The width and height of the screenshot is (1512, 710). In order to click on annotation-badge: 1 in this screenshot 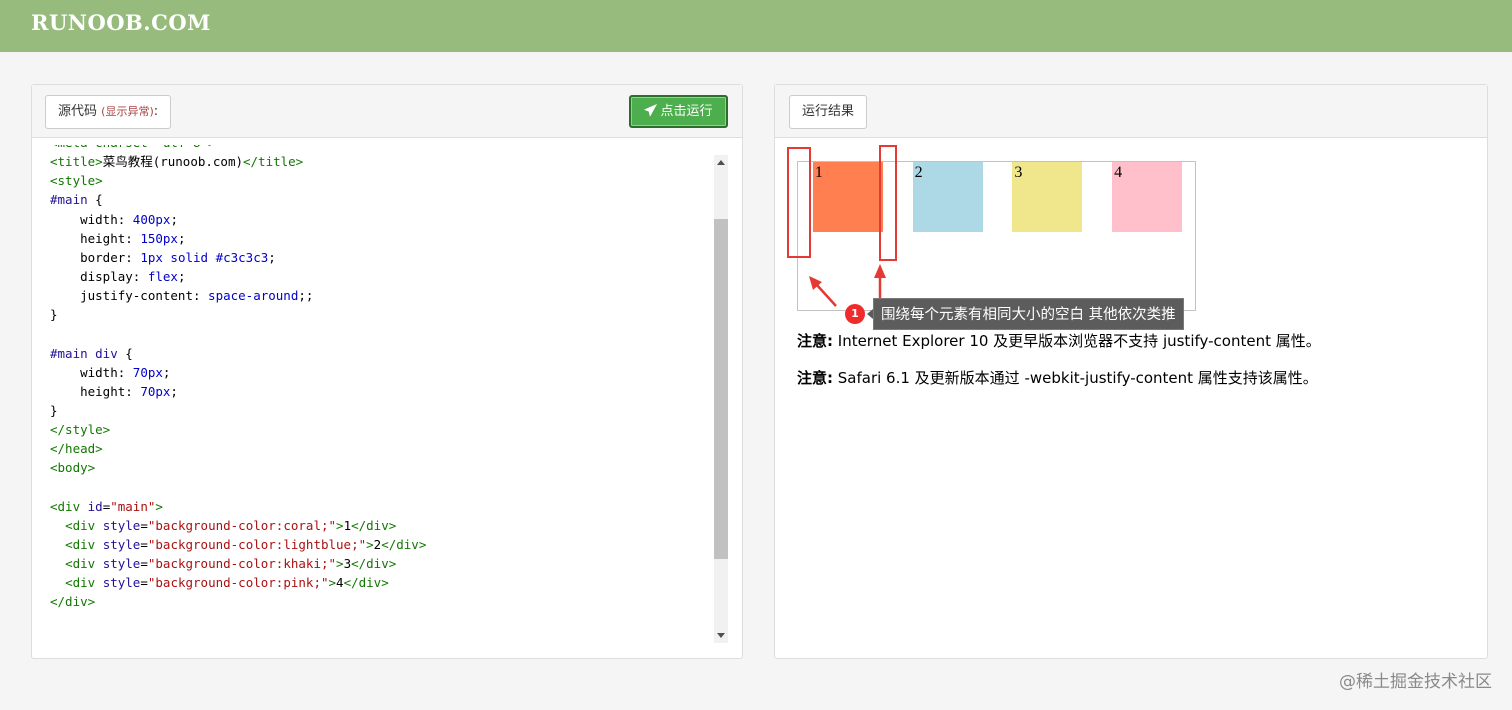, I will do `click(855, 314)`.